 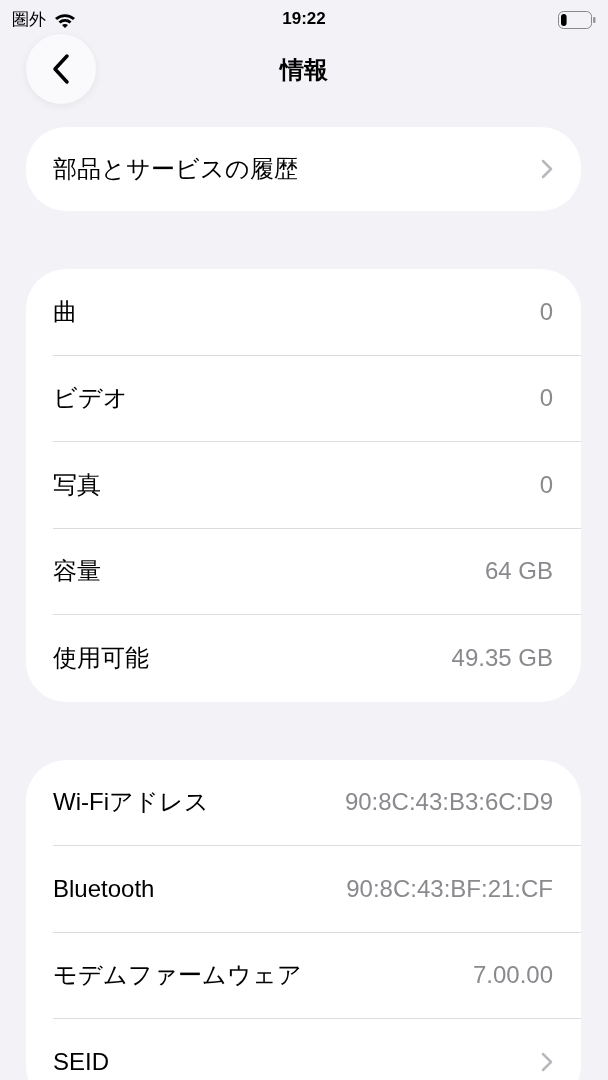 What do you see at coordinates (577, 20) in the screenshot?
I see `battery-icon` at bounding box center [577, 20].